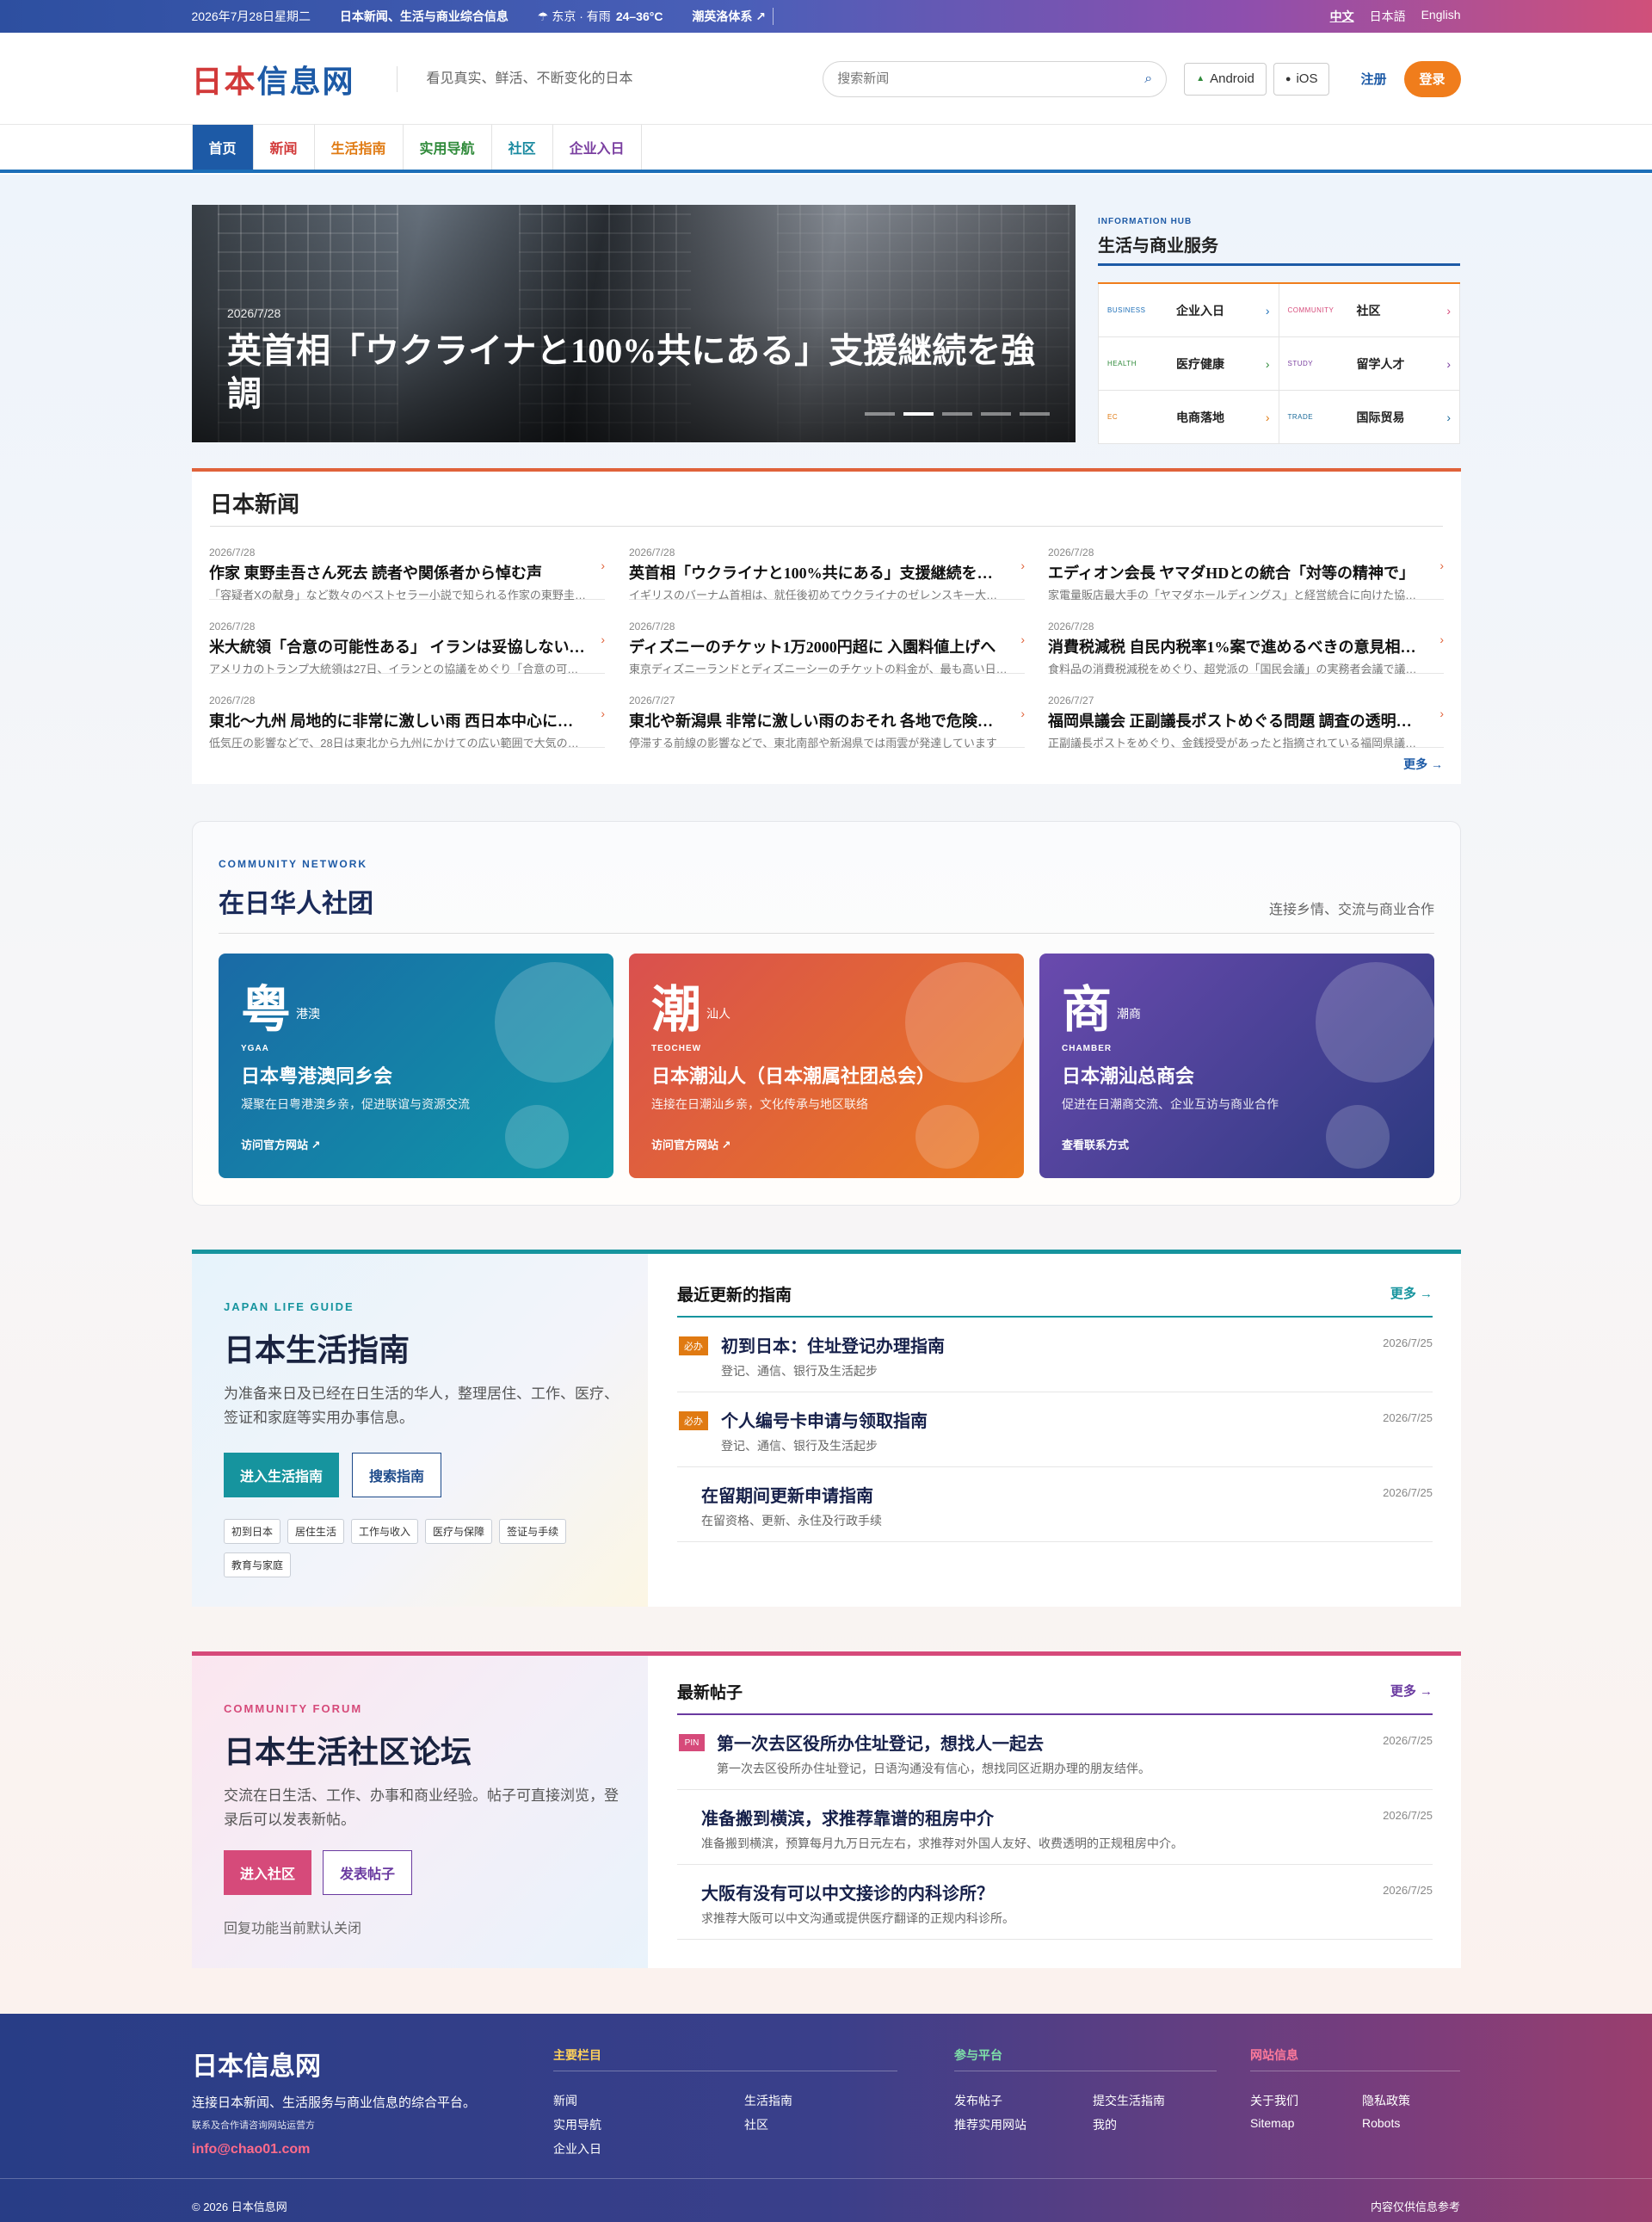 The image size is (1652, 2222). Describe the element at coordinates (634, 324) in the screenshot. I see `hero-carousel: 2026/7/28 英首相「ウクライナと100%共にある」支援継続を強調` at that location.